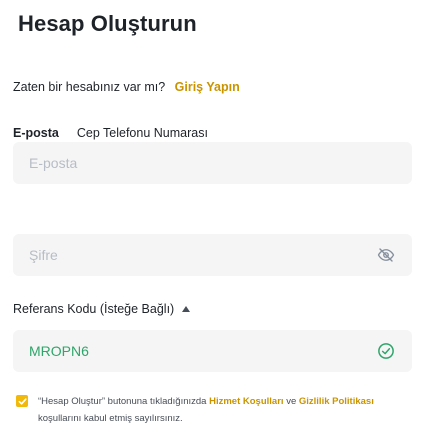 The image size is (423, 448). What do you see at coordinates (107, 23) in the screenshot?
I see `page-title: Hesap Oluşturun` at bounding box center [107, 23].